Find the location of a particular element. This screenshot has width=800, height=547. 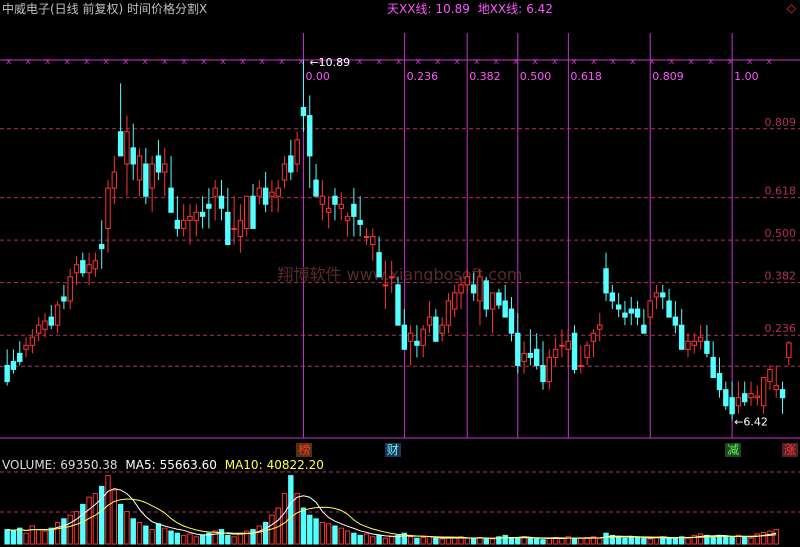

ma5-label: MA5: is located at coordinates (140, 465).